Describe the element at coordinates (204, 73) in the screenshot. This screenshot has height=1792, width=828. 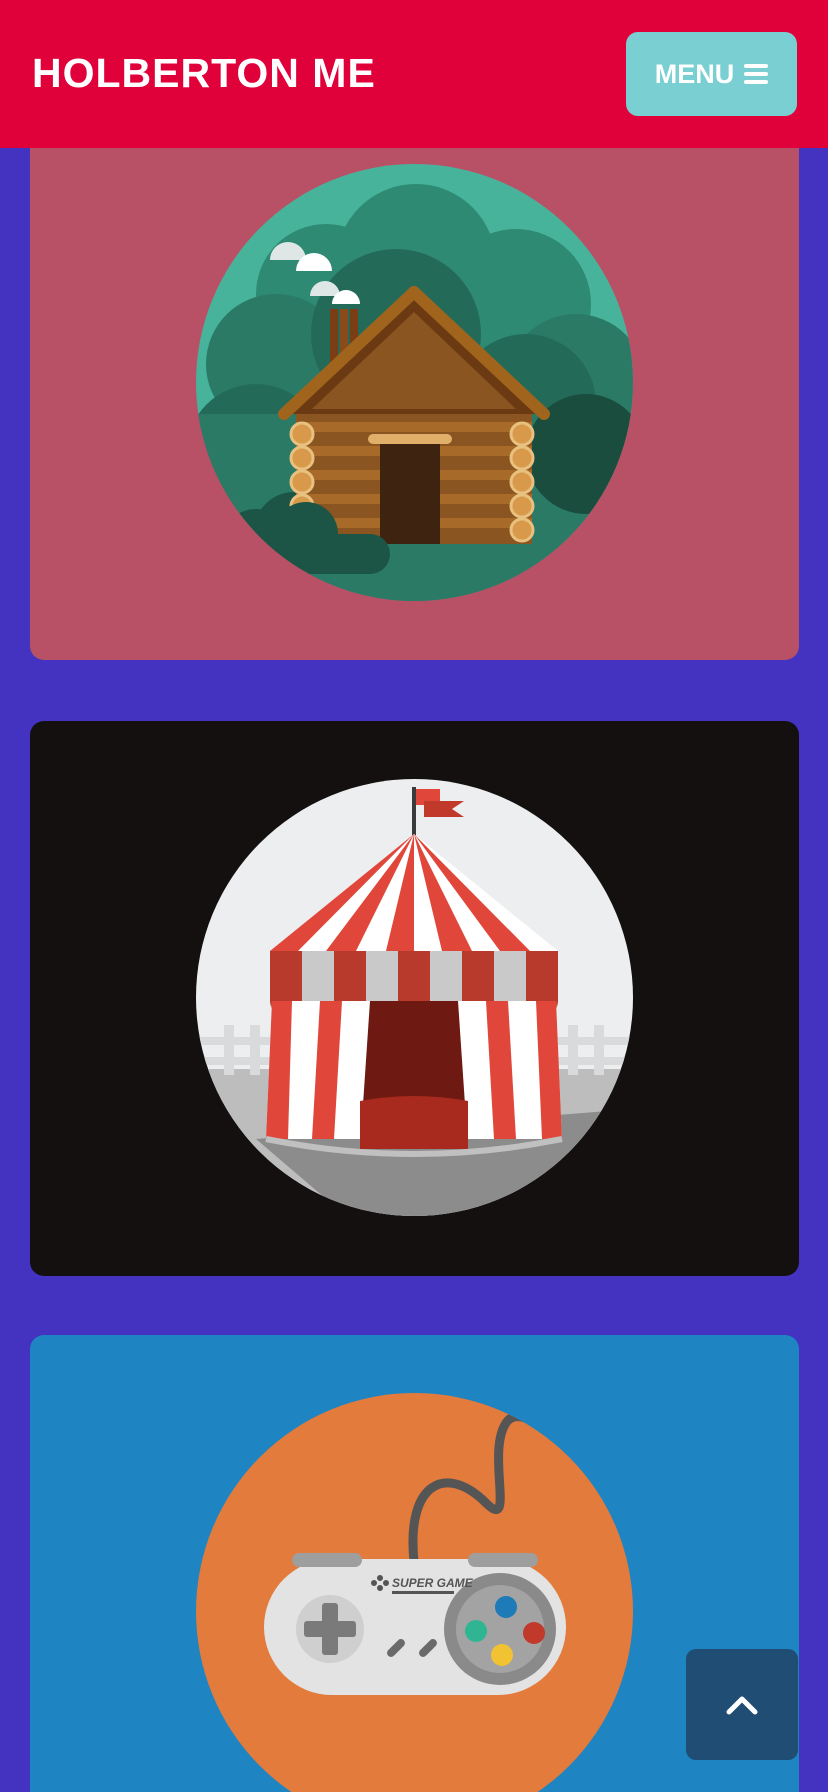
I see `brand-title: HOLBERTON ME` at that location.